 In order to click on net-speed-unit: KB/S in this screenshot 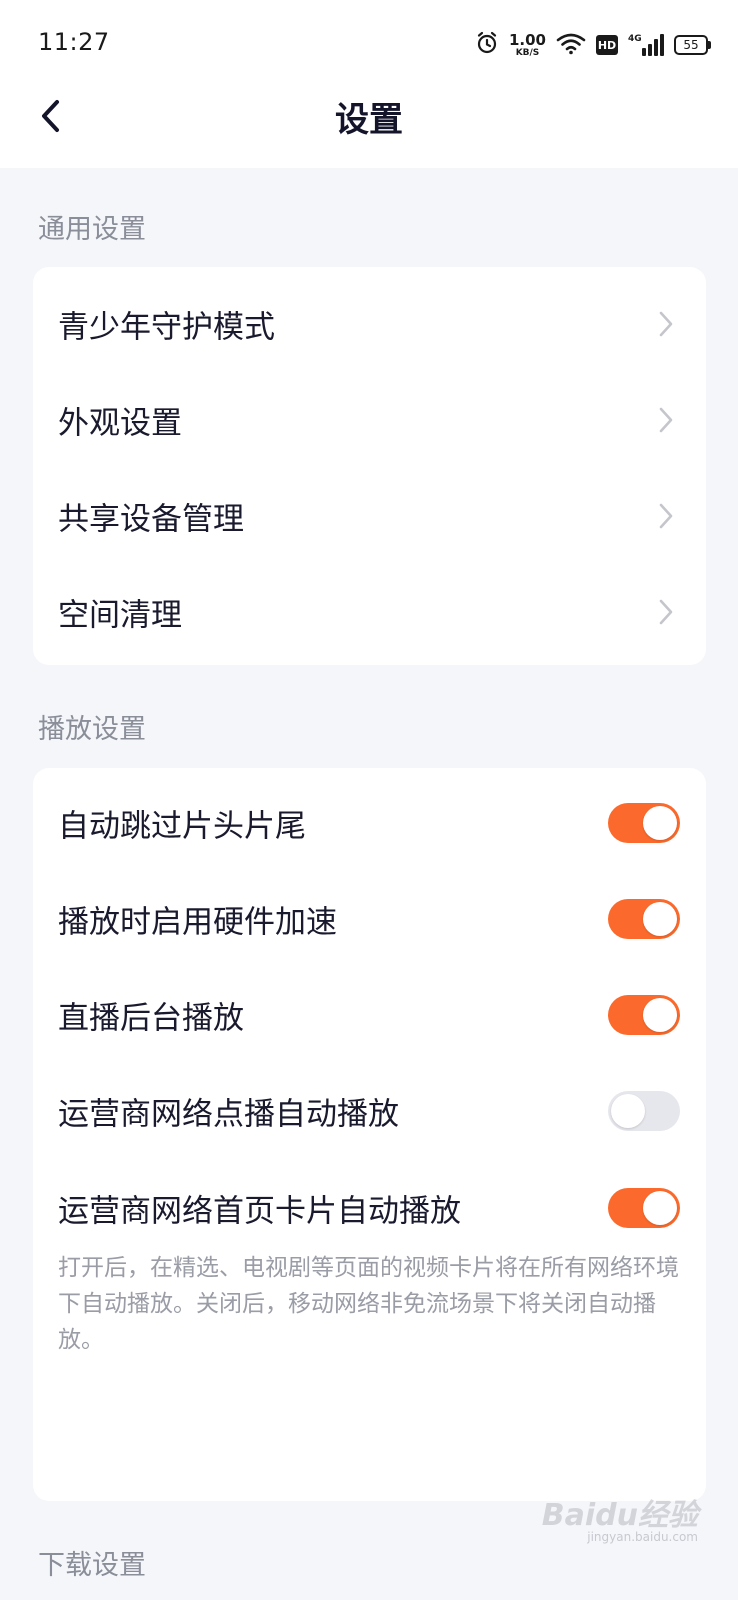, I will do `click(527, 52)`.